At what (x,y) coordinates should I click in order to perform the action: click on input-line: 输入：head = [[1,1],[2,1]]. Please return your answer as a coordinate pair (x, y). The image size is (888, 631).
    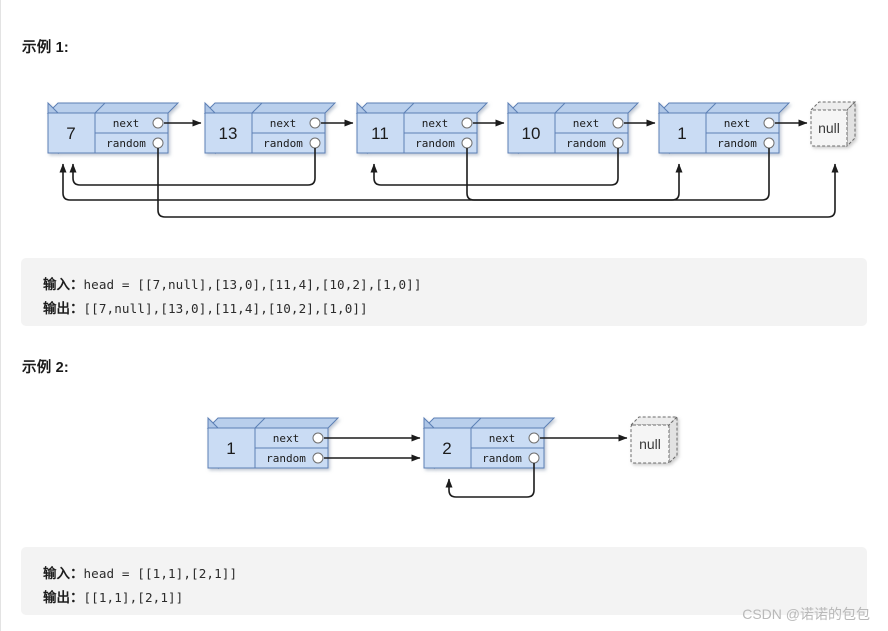
    Looking at the image, I should click on (140, 574).